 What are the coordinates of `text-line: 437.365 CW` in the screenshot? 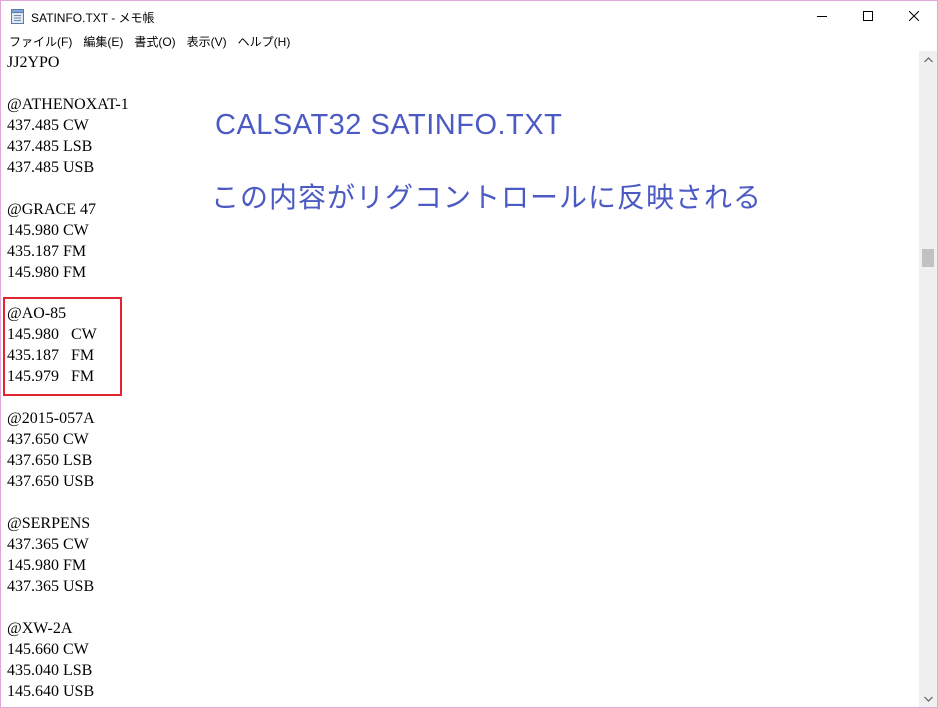 It's located at (48, 544).